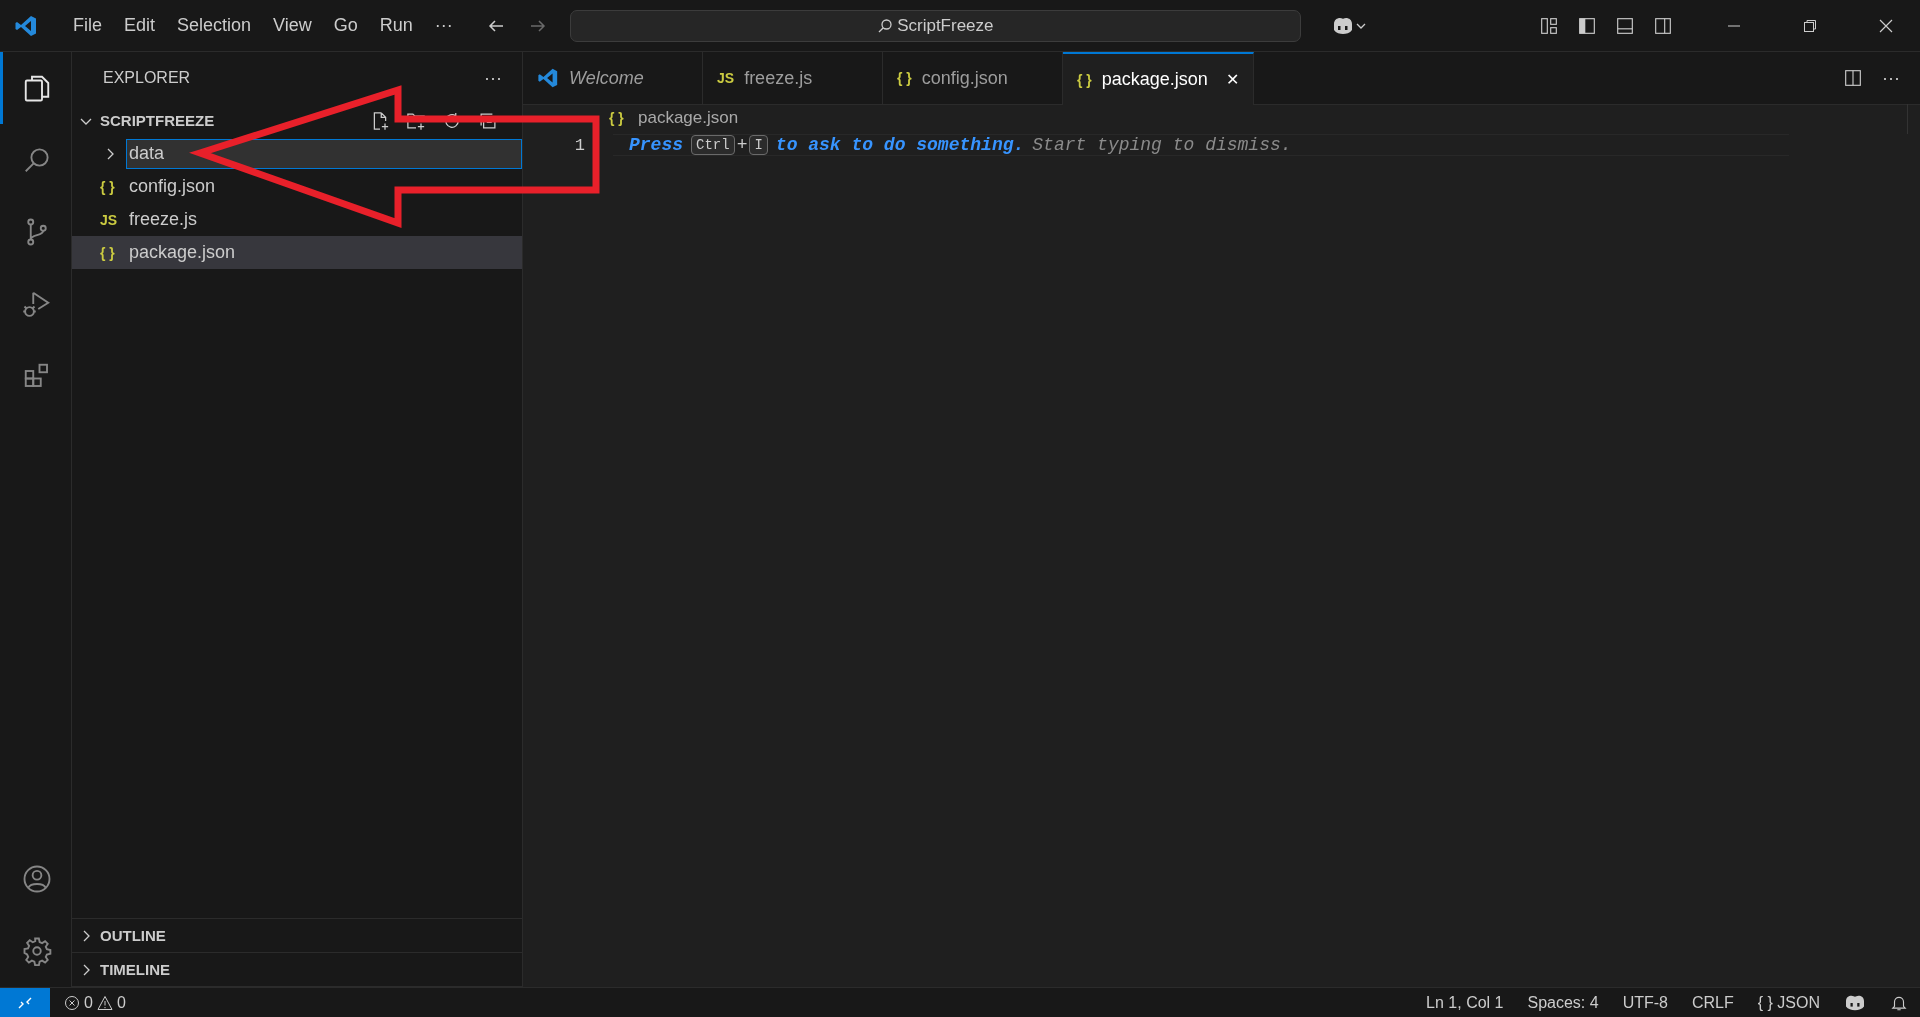 Image resolution: width=1920 pixels, height=1017 pixels. I want to click on hint-text: to ask to do something., so click(900, 145).